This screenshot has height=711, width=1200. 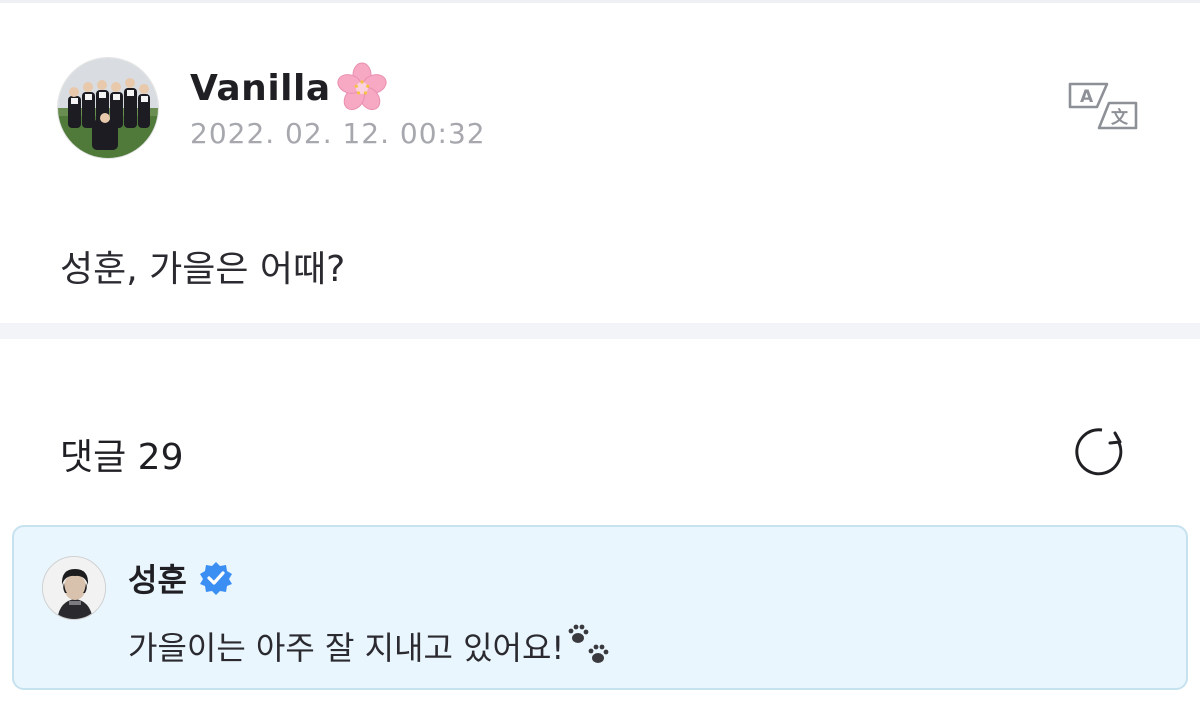 What do you see at coordinates (600, 1) in the screenshot?
I see `top-divider` at bounding box center [600, 1].